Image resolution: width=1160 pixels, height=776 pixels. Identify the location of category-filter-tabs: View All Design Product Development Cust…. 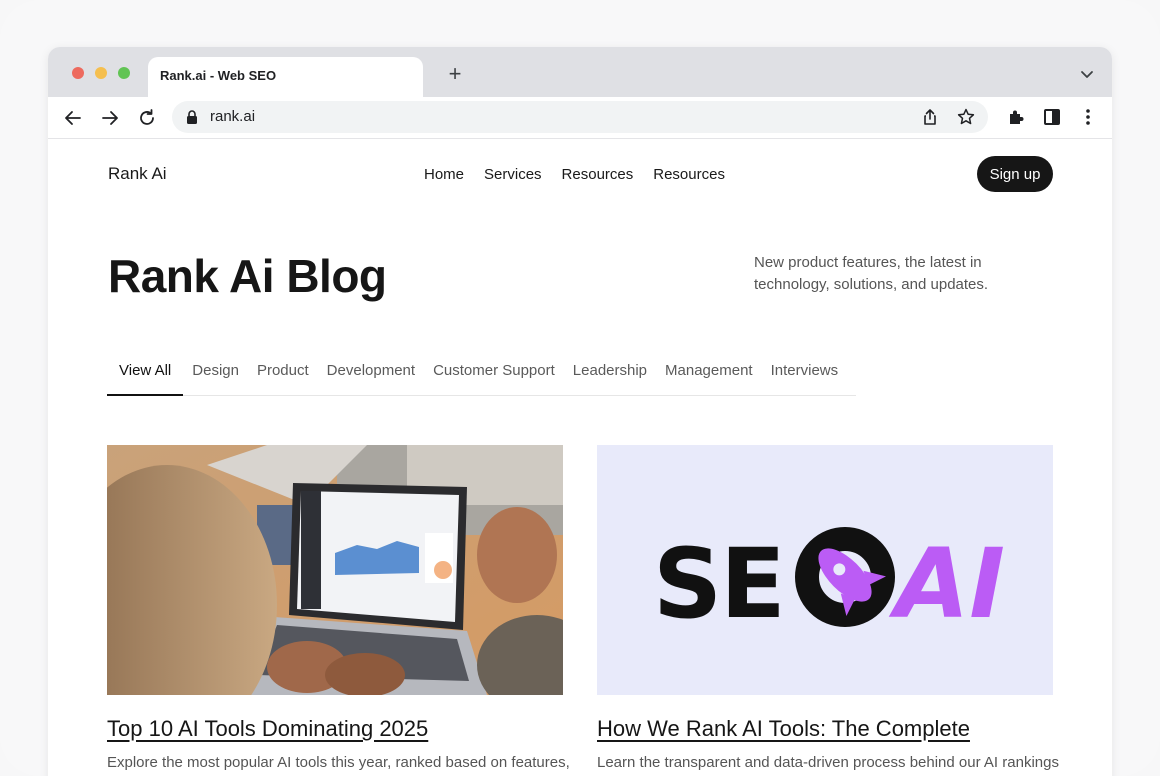
(481, 370).